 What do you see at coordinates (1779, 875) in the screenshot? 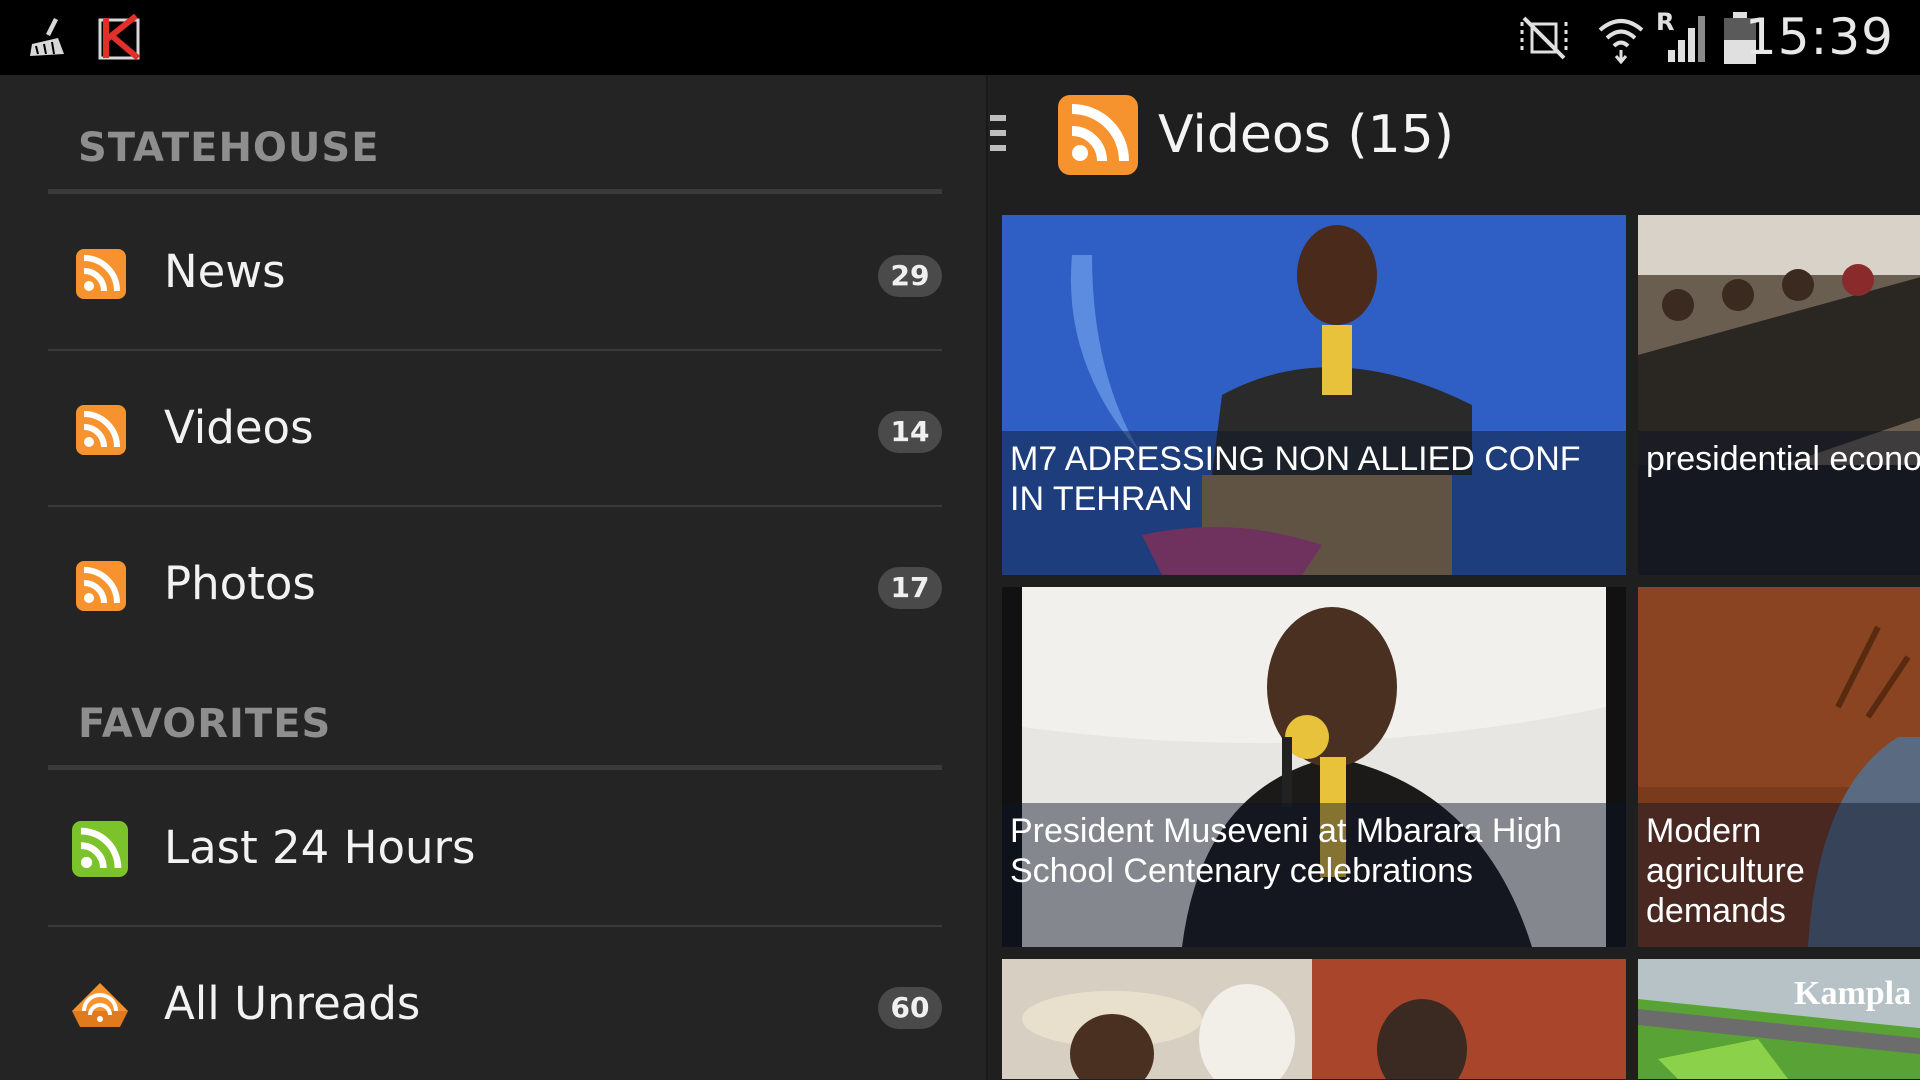
I see `video-title: Modern agriculture demands` at bounding box center [1779, 875].